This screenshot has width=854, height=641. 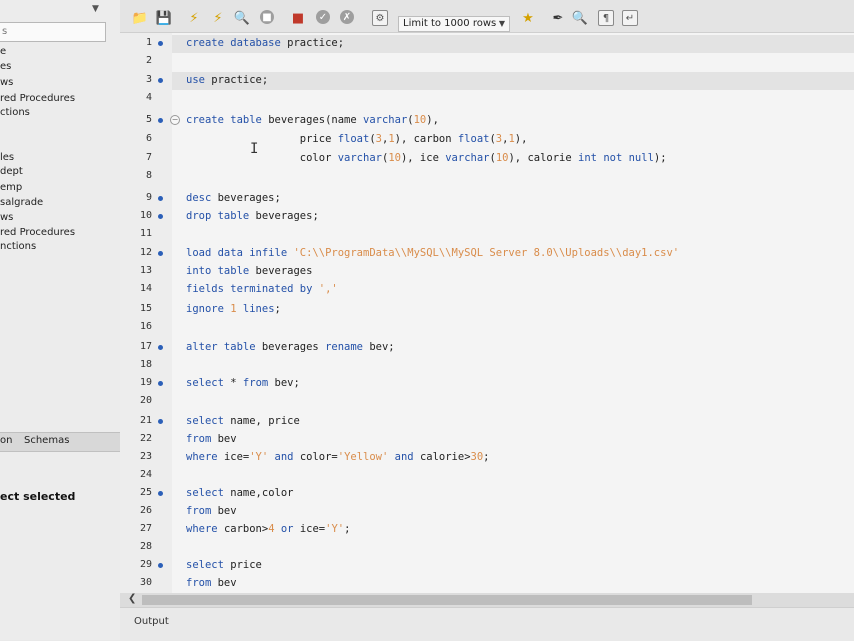 What do you see at coordinates (140, 18) in the screenshot?
I see `open-folder-icon: 📁` at bounding box center [140, 18].